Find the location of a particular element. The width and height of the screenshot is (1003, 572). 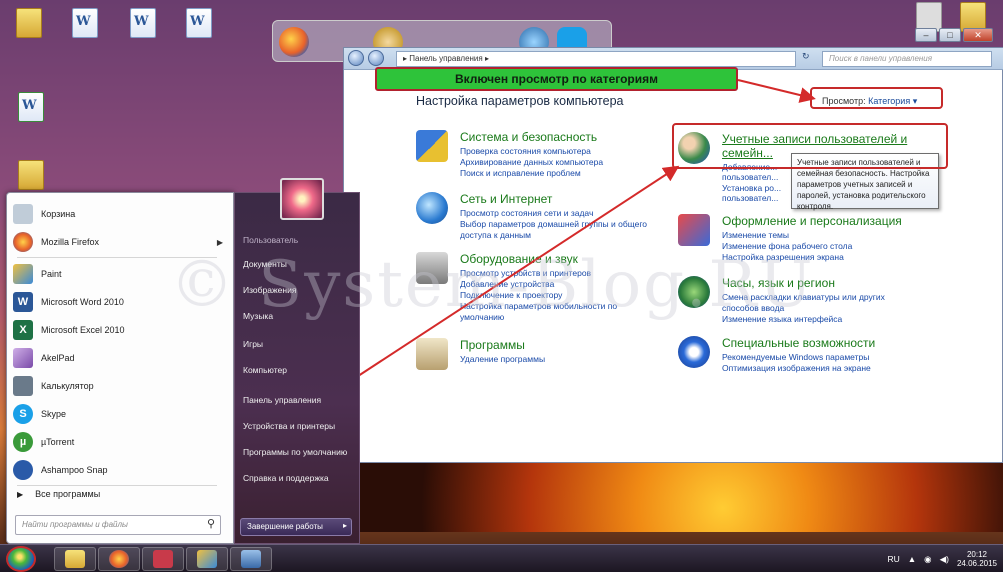

printer-icon is located at coordinates (432, 268).